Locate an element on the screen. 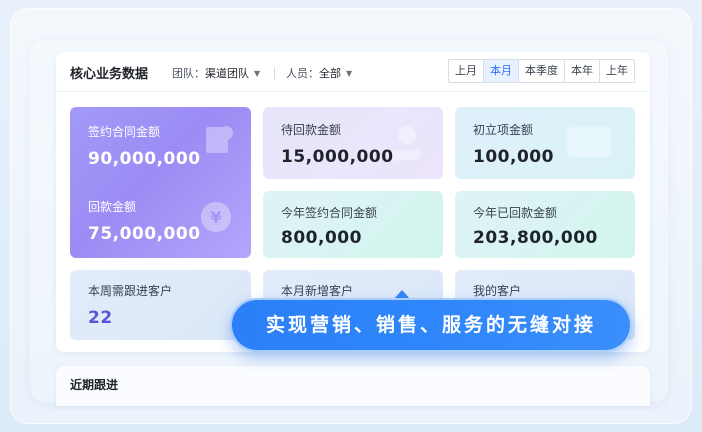 The width and height of the screenshot is (702, 432). period-this-year: 本年 is located at coordinates (582, 71).